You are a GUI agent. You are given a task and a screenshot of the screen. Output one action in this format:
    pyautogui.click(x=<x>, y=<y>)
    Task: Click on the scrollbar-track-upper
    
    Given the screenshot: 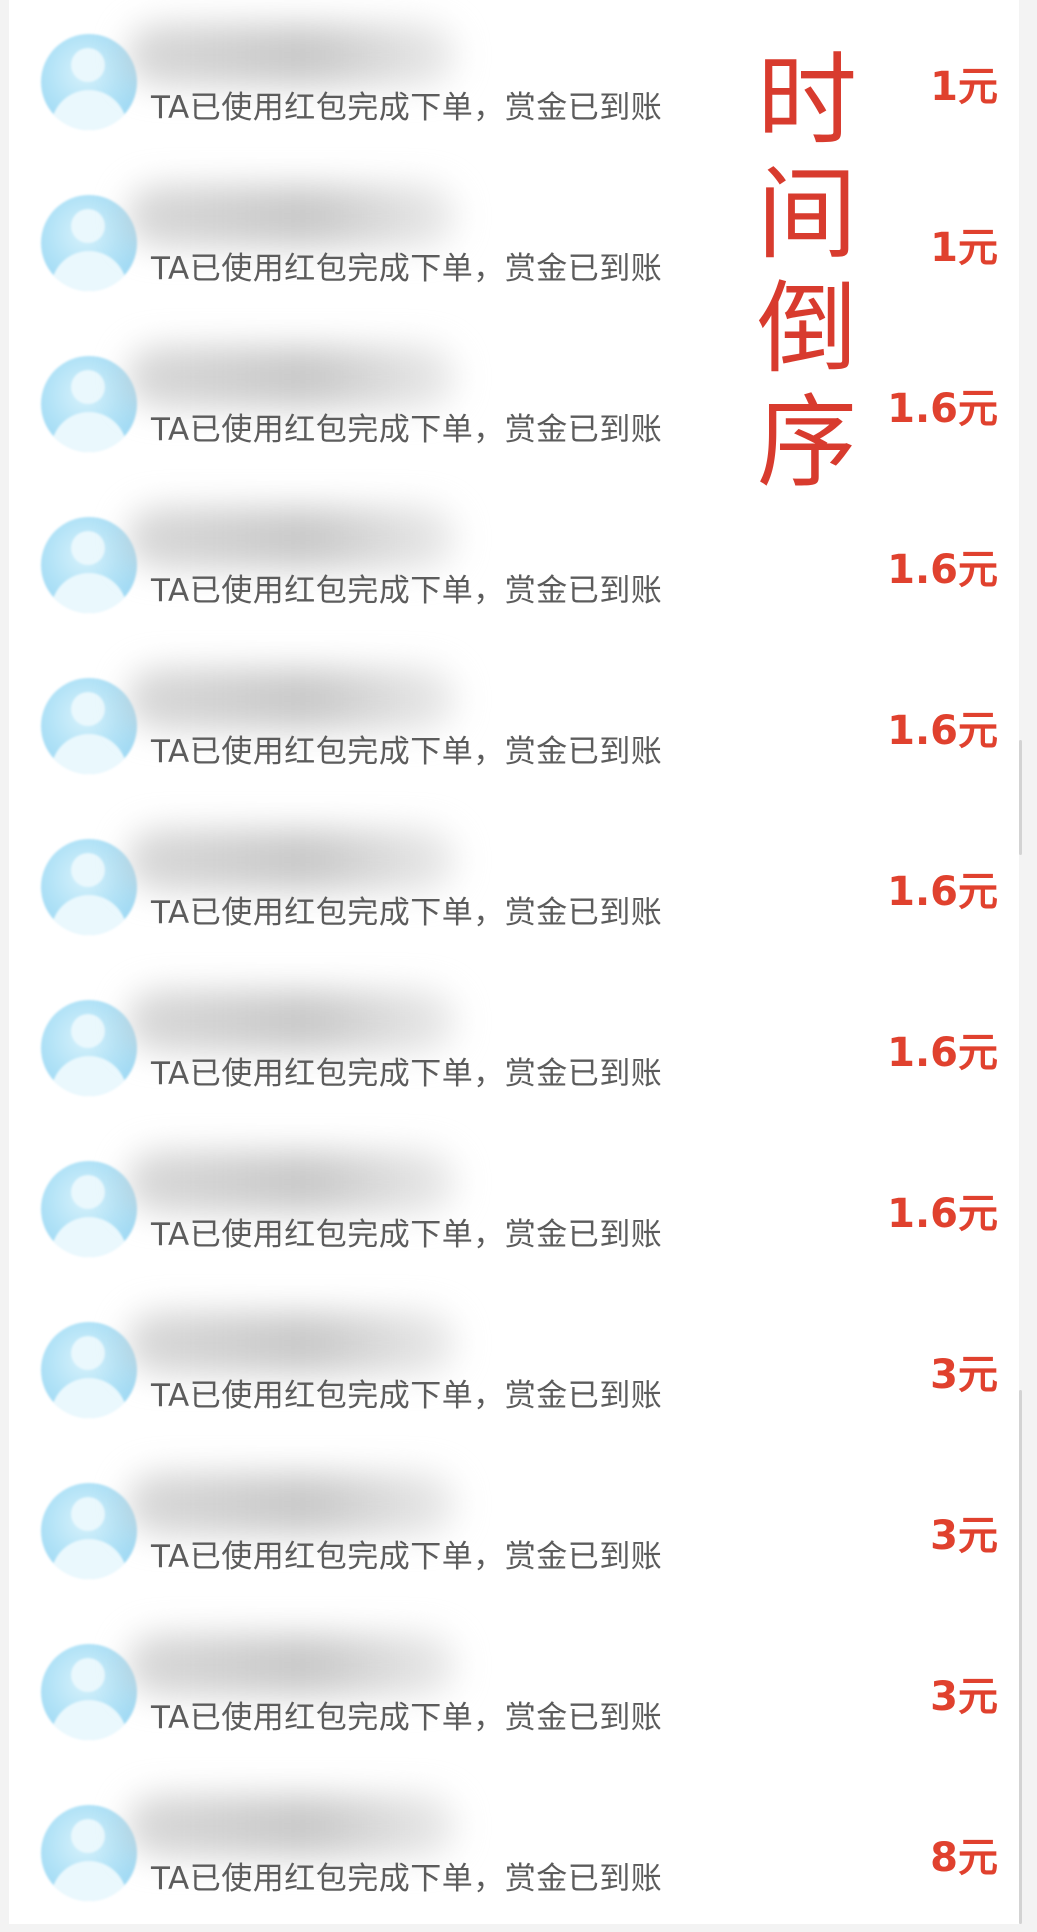 What is the action you would take?
    pyautogui.click(x=1020, y=797)
    